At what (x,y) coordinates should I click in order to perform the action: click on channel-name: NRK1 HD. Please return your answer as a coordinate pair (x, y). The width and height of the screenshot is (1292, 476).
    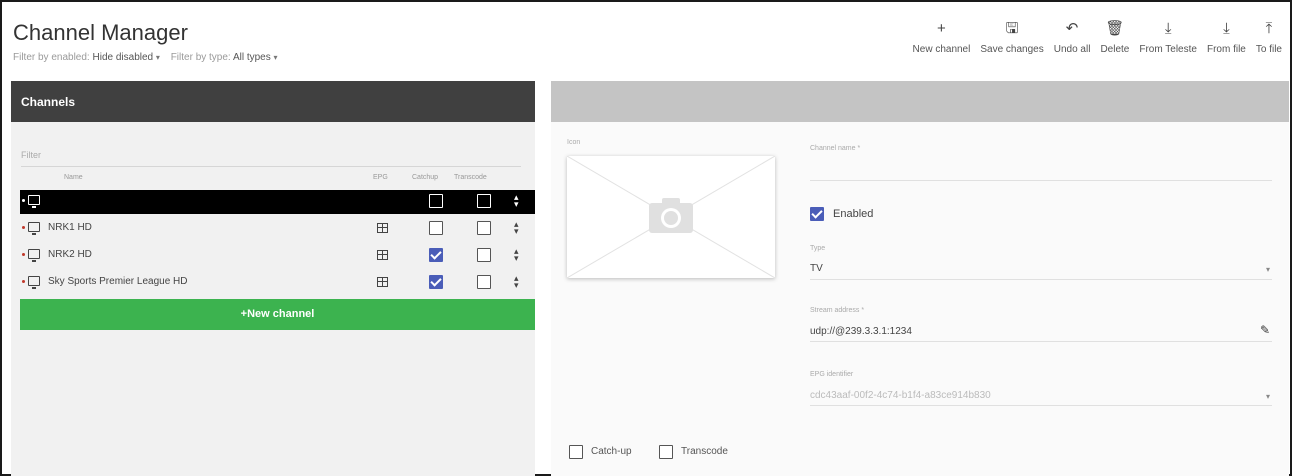
    Looking at the image, I should click on (70, 227).